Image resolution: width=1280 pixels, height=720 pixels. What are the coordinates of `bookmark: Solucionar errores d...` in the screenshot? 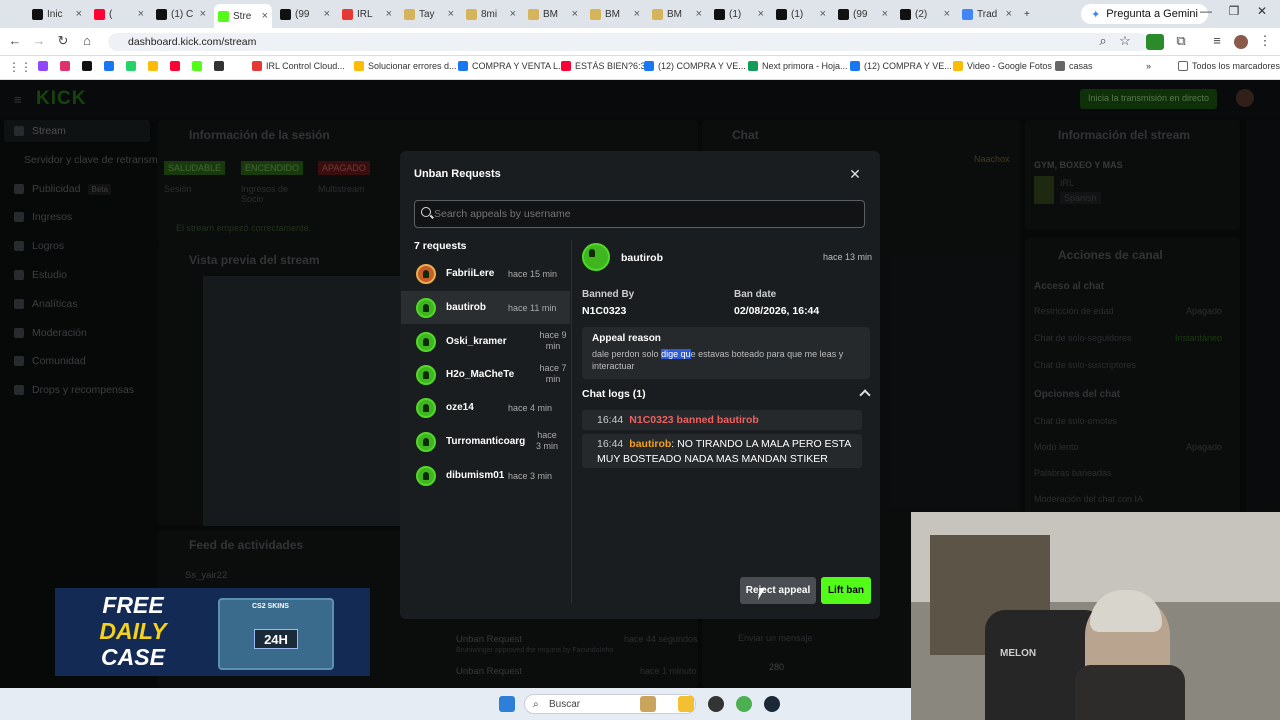 It's located at (405, 66).